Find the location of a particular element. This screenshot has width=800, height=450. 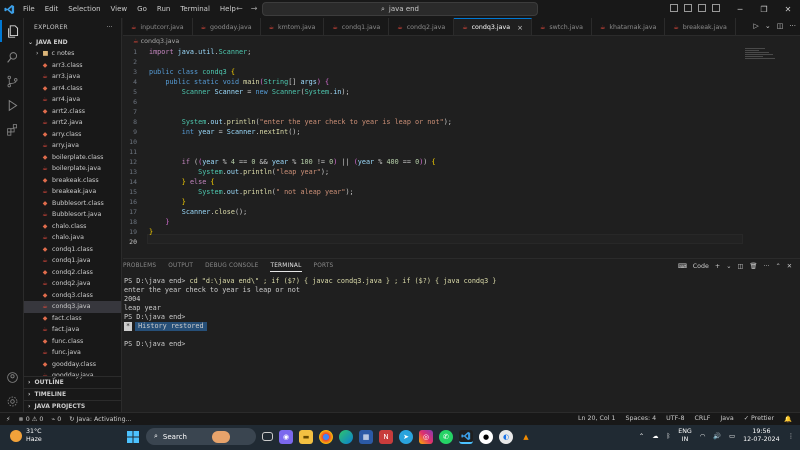

cursor-position: Ln 20, Col 1 is located at coordinates (597, 419).